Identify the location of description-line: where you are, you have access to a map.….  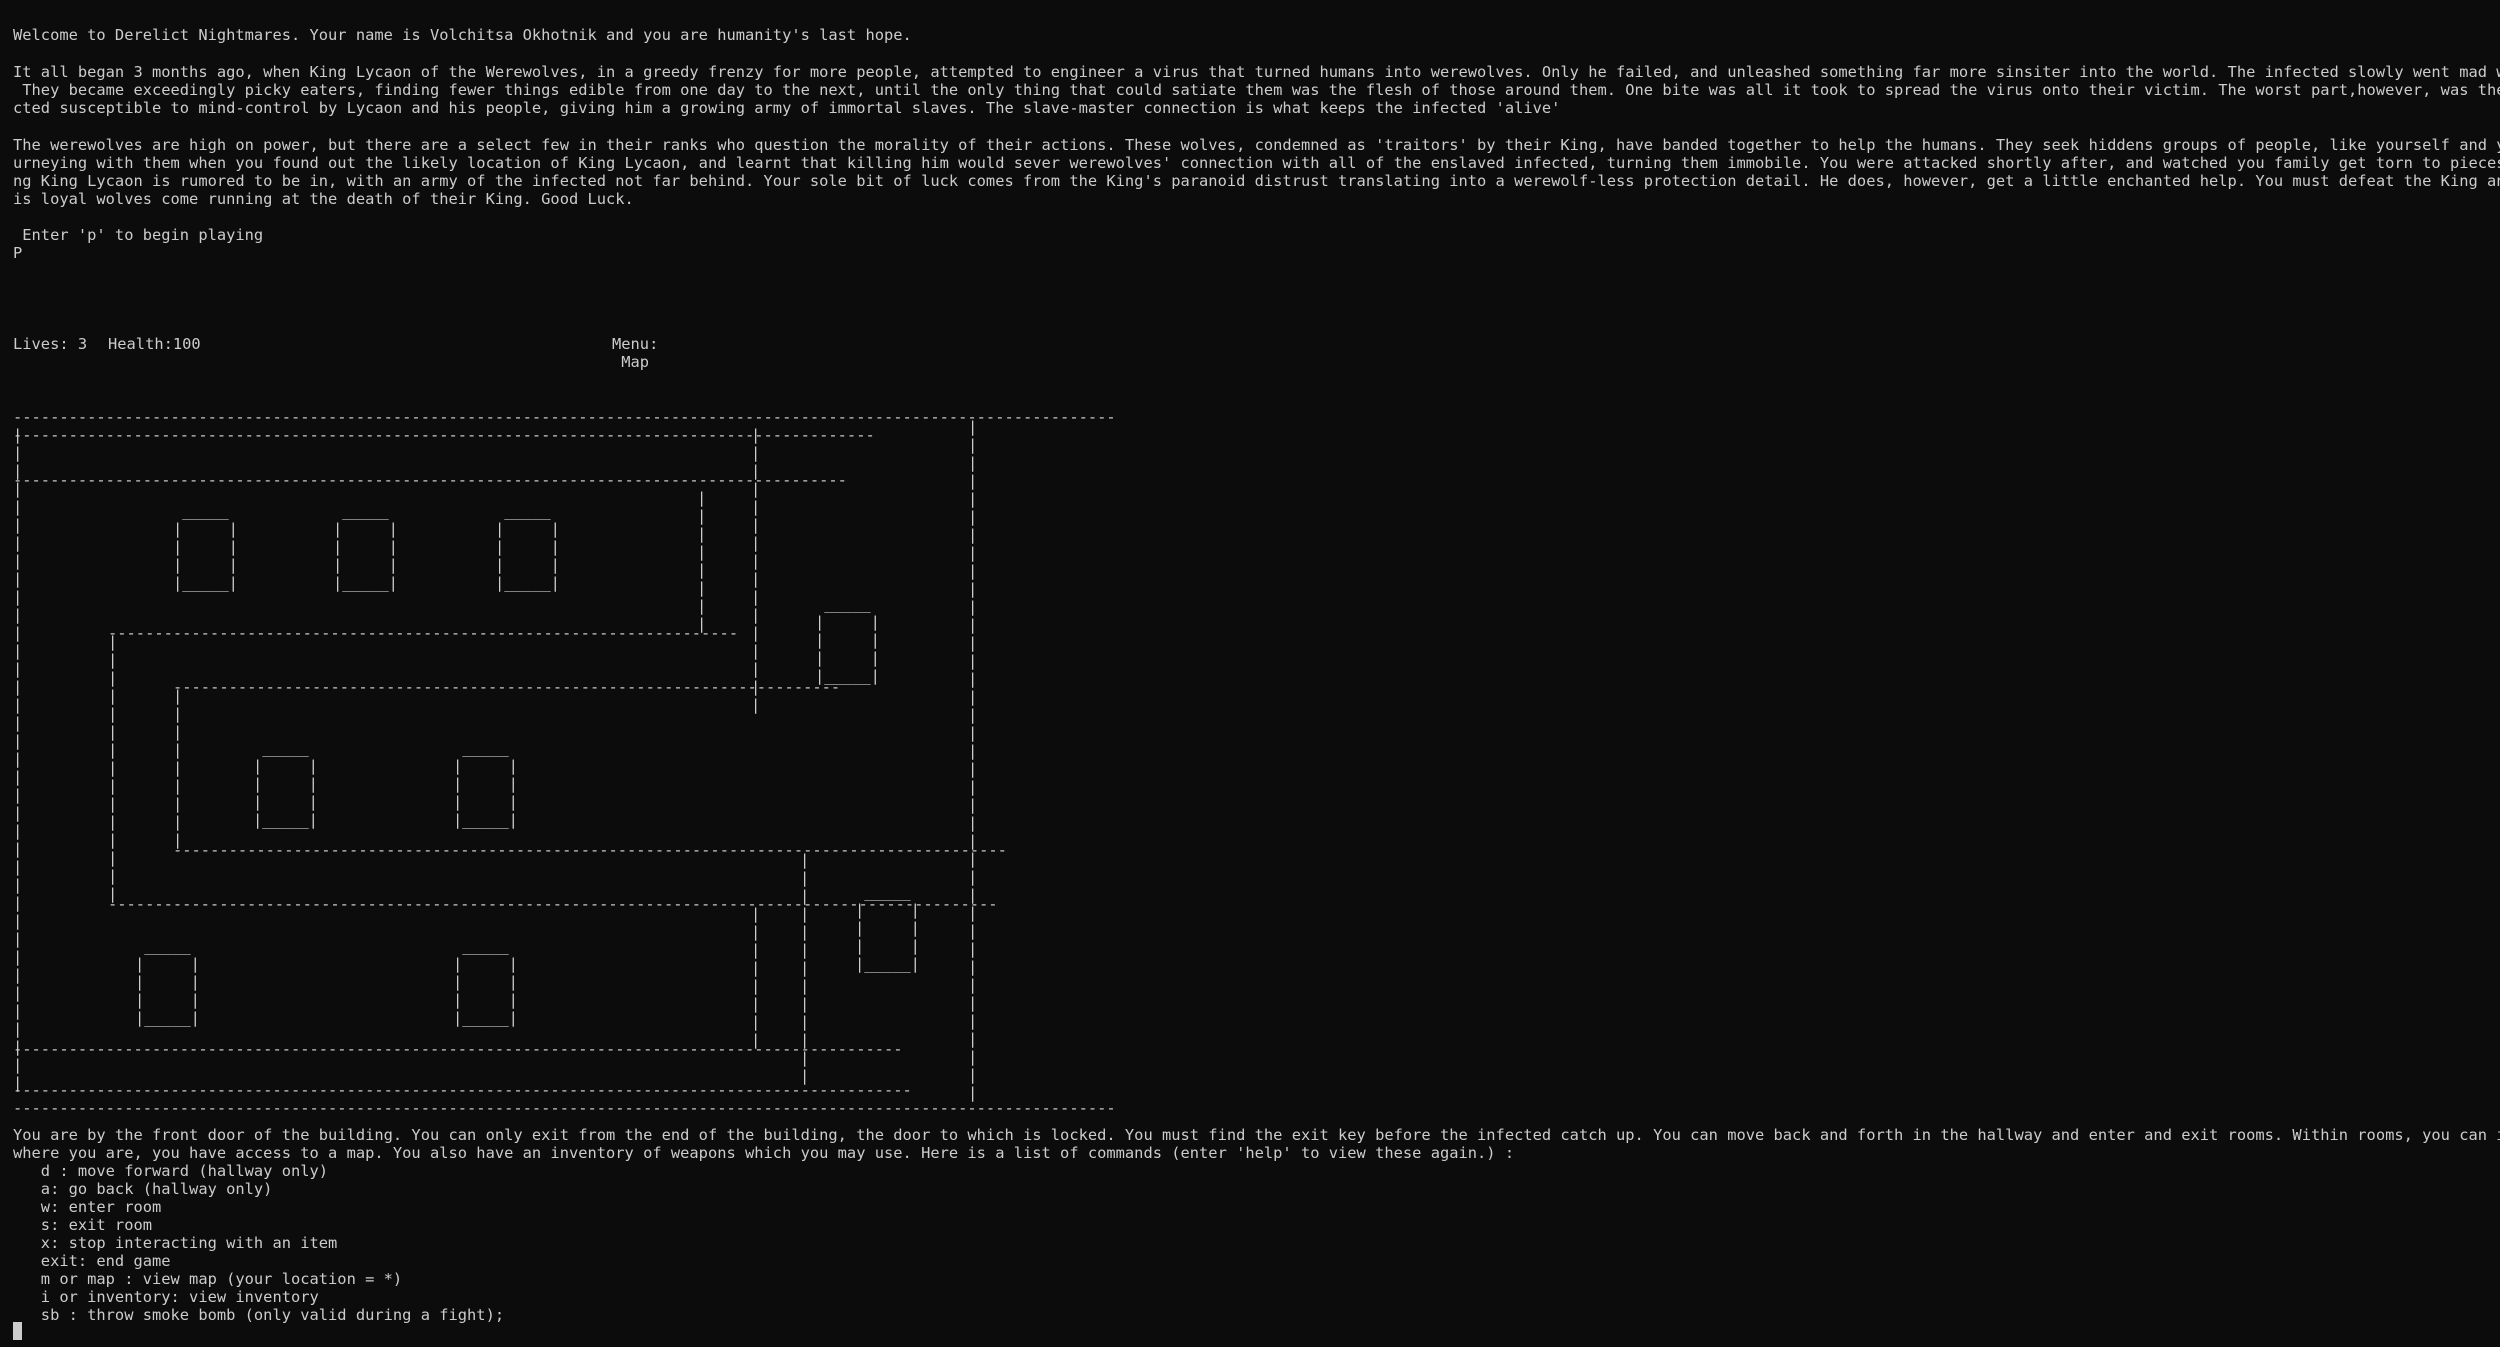
(764, 1153).